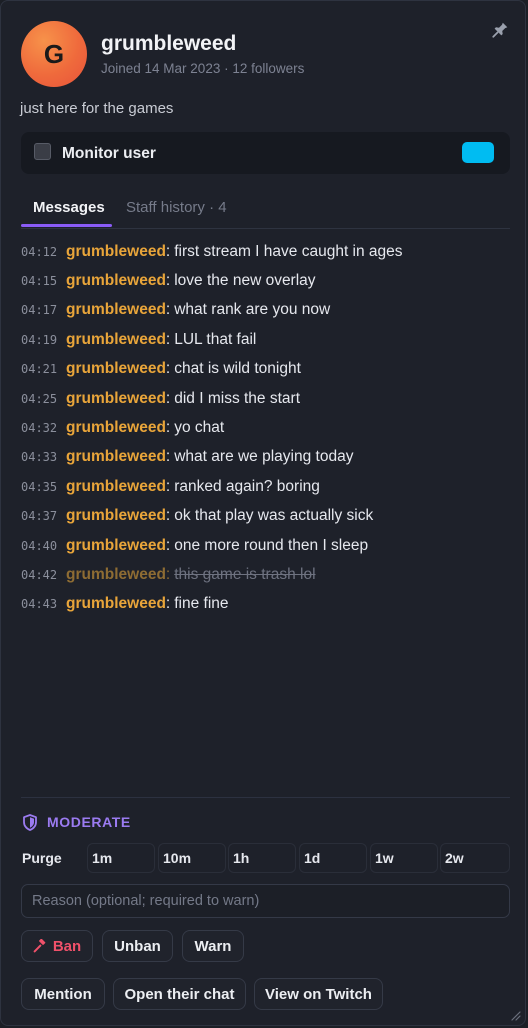  What do you see at coordinates (265, 797) in the screenshot?
I see `divider` at bounding box center [265, 797].